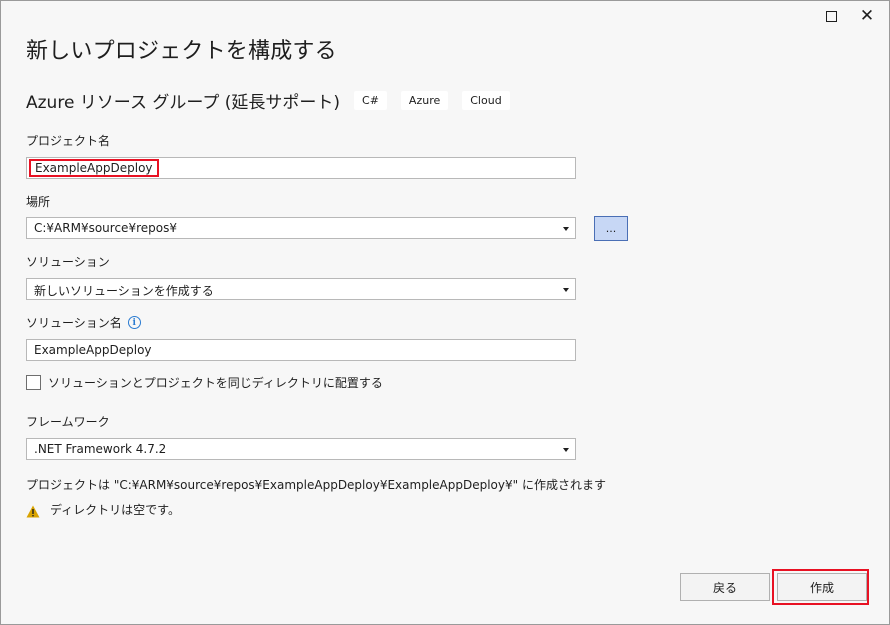 This screenshot has width=890, height=625. Describe the element at coordinates (100, 449) in the screenshot. I see `framework-value: .NET Framework 4.7.2` at that location.